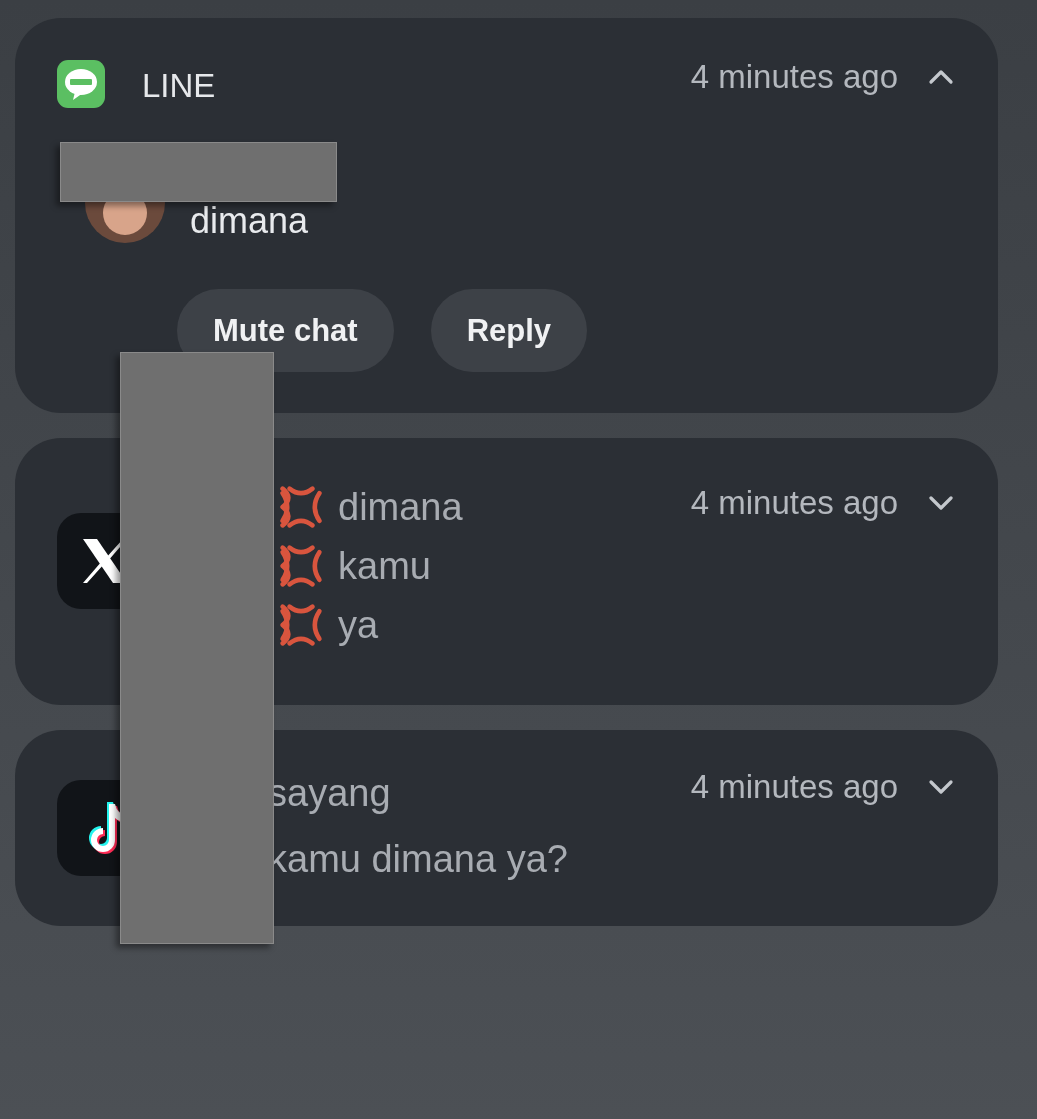 The image size is (1037, 1119). I want to click on chat-bubble-app-icon, so click(81, 84).